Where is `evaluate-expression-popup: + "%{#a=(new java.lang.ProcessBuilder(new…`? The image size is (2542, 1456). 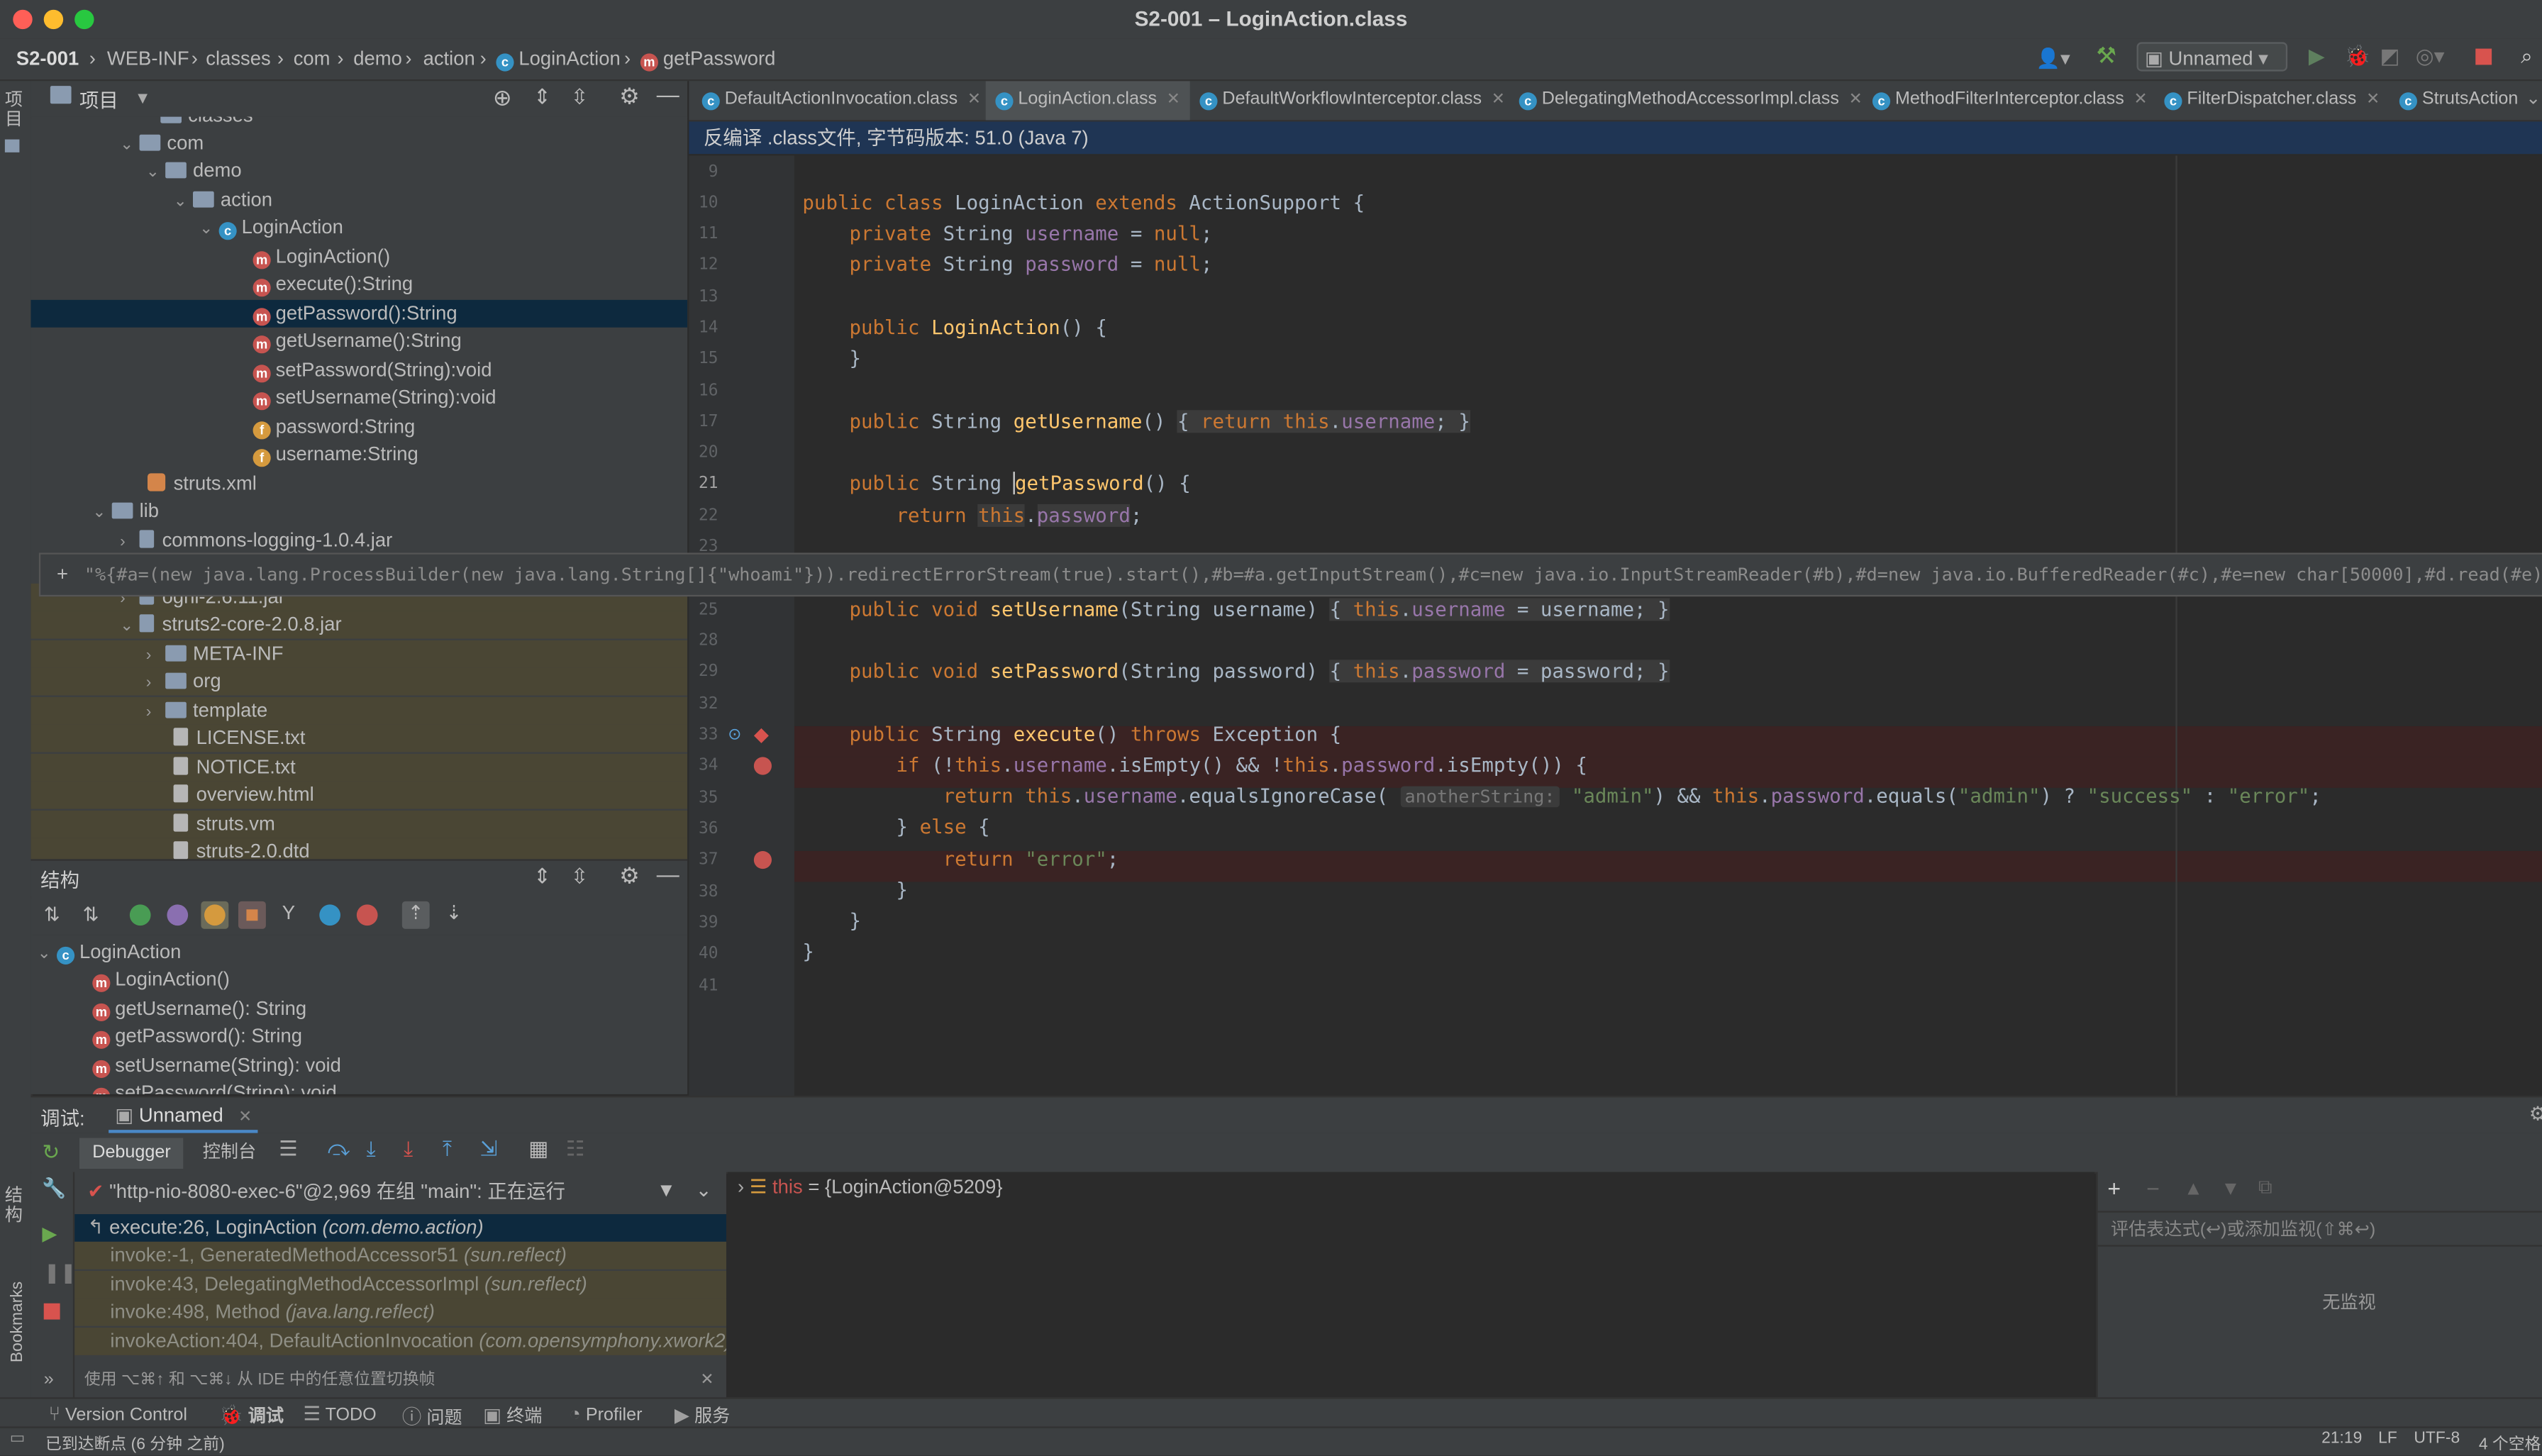
evaluate-expression-popup: + "%{#a=(new java.lang.ProcessBuilder(new… is located at coordinates (1290, 574).